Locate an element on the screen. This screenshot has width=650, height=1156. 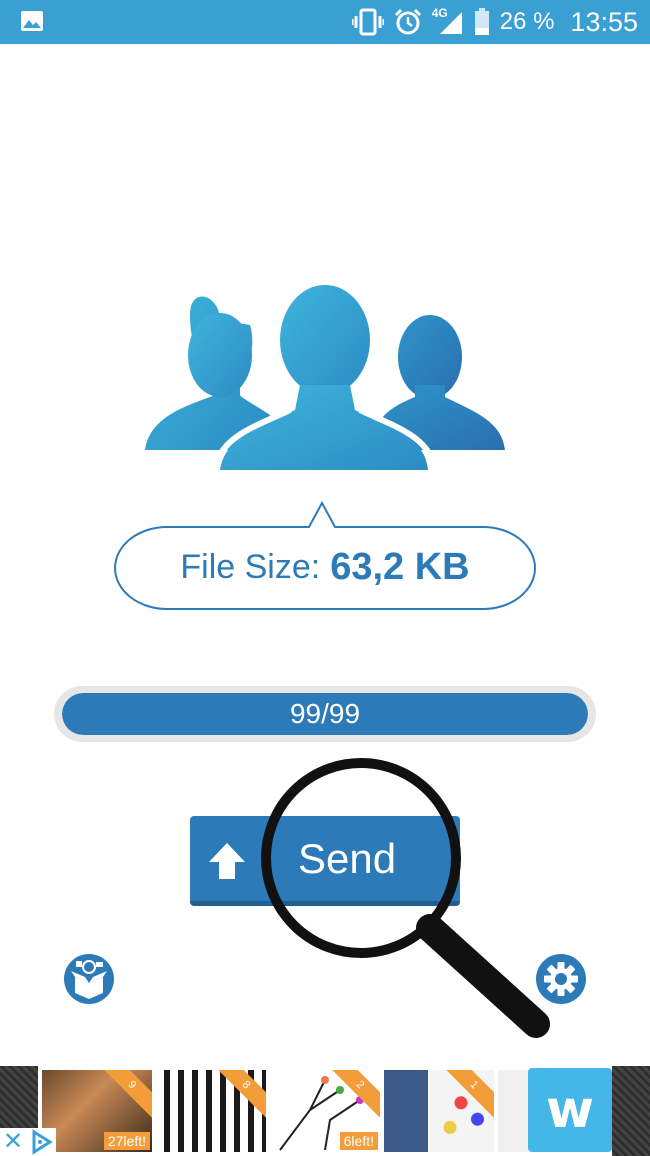
file-size-text: File Size: 63,2 KB is located at coordinates (325, 567).